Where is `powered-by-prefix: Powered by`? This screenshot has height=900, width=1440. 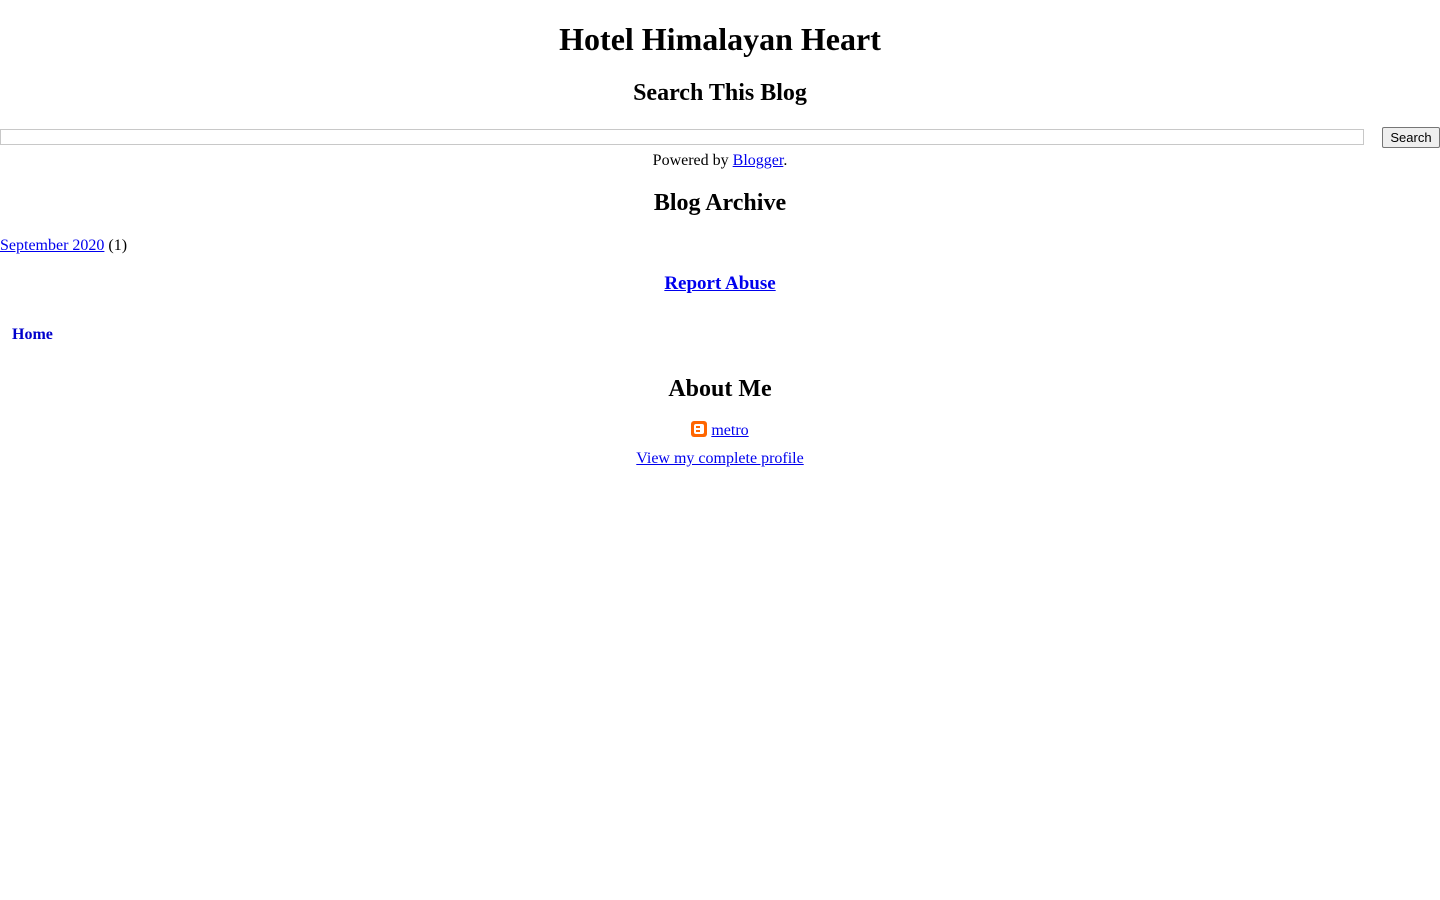
powered-by-prefix: Powered by is located at coordinates (692, 160).